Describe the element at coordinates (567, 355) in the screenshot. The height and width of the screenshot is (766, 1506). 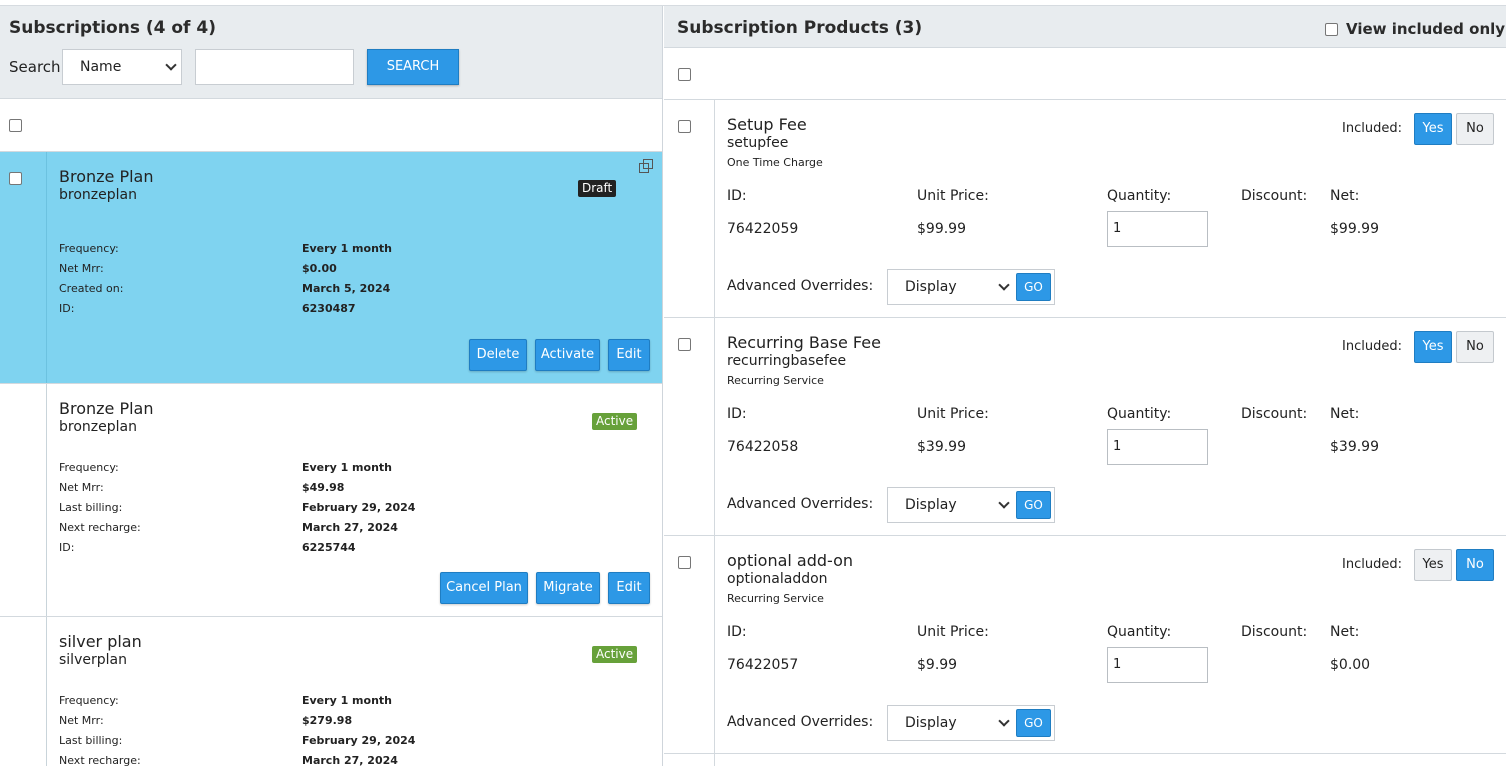
I see `activate-button: Activate` at that location.